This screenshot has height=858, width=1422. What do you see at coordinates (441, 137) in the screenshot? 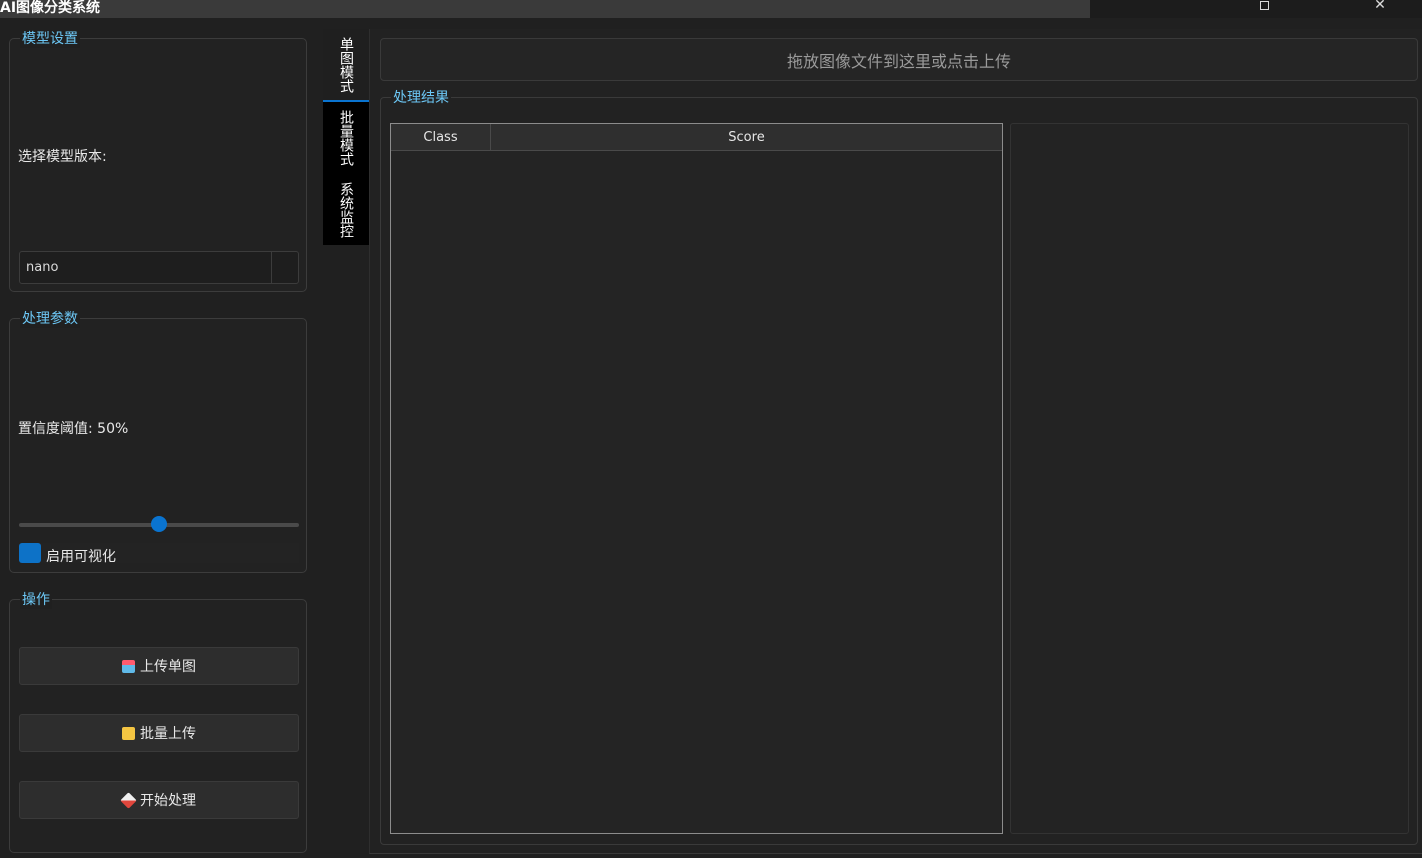
I see `column-header-class: Class` at bounding box center [441, 137].